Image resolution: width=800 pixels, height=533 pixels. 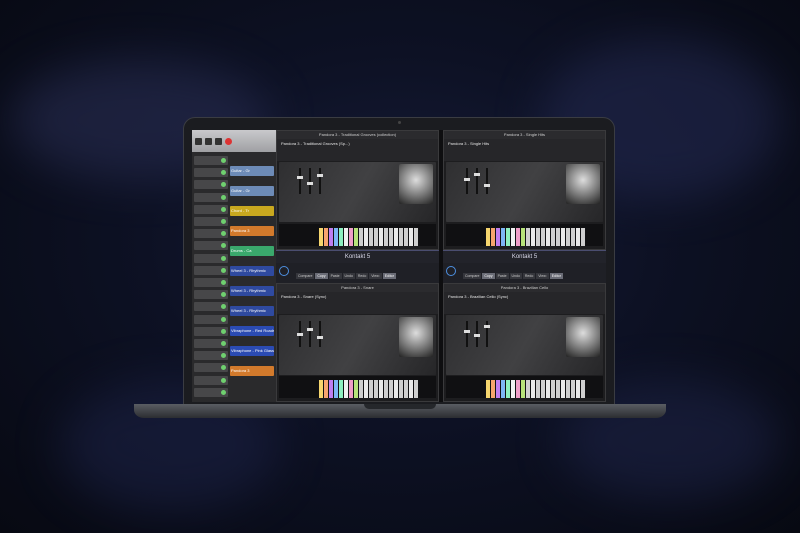 What do you see at coordinates (252, 251) in the screenshot?
I see `daw-region: Drums - Ca` at bounding box center [252, 251].